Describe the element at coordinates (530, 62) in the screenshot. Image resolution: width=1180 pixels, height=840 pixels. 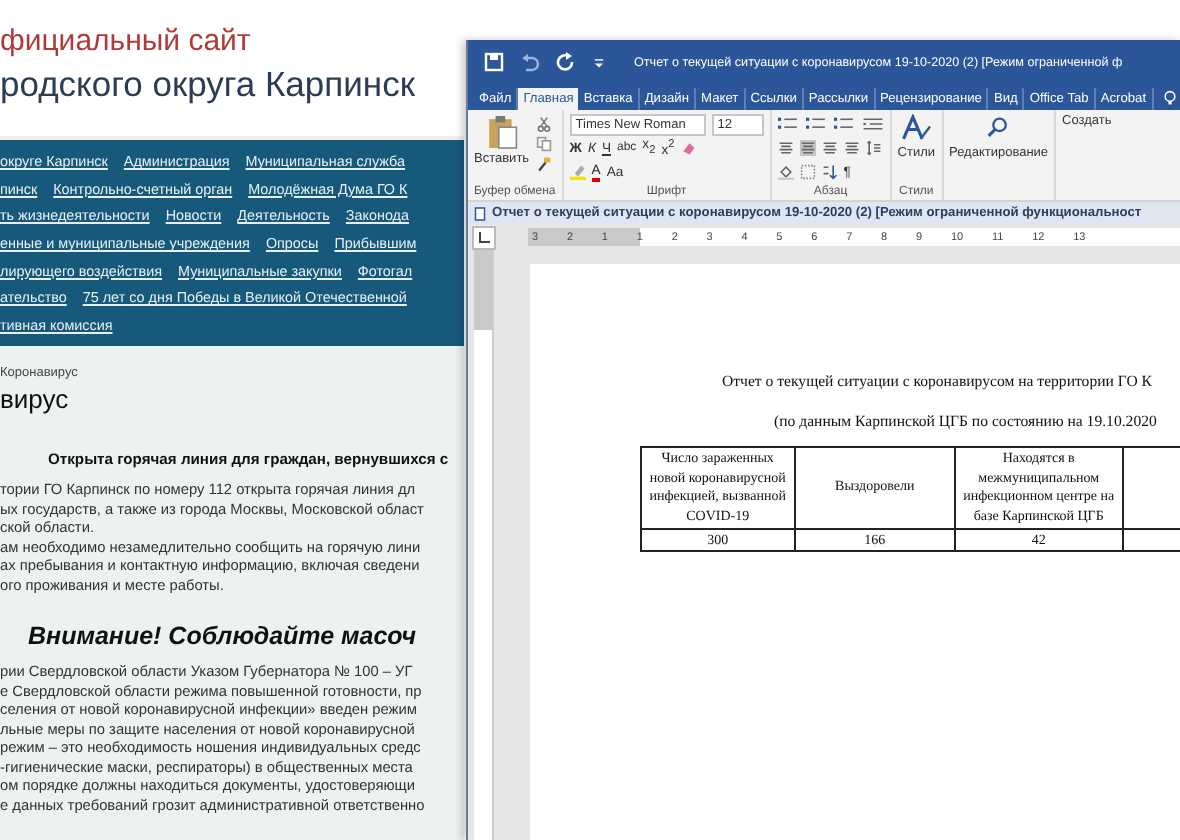
I see `undo-icon` at that location.